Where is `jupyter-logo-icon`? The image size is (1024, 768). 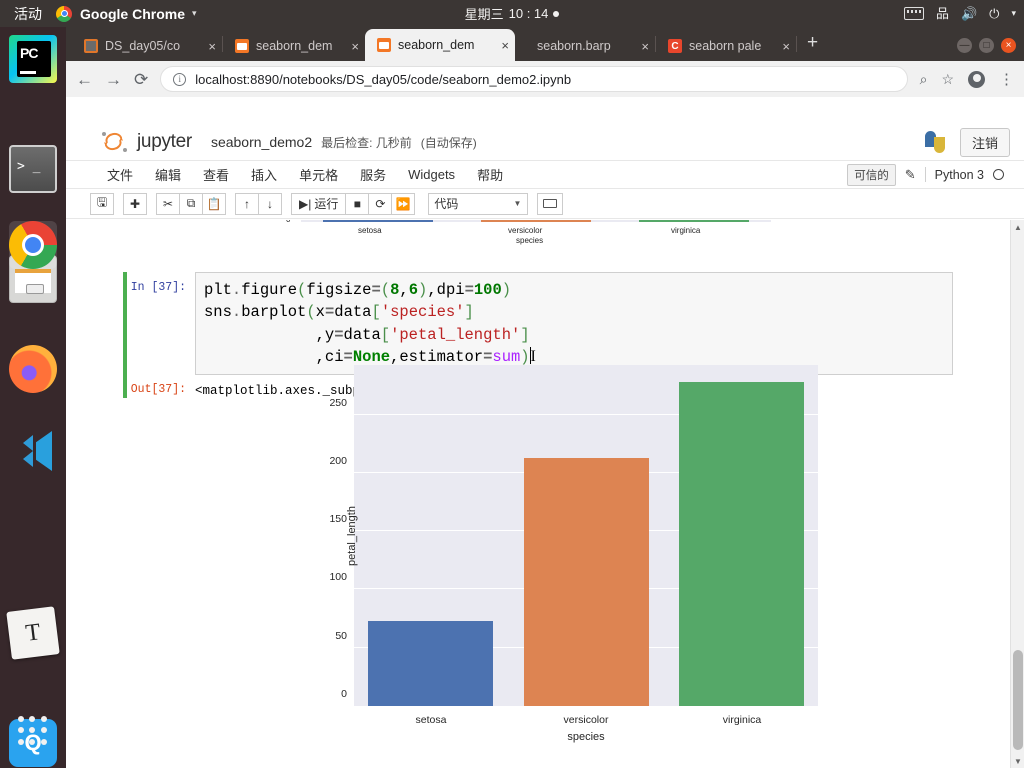
jupyter-logo-icon is located at coordinates (115, 141).